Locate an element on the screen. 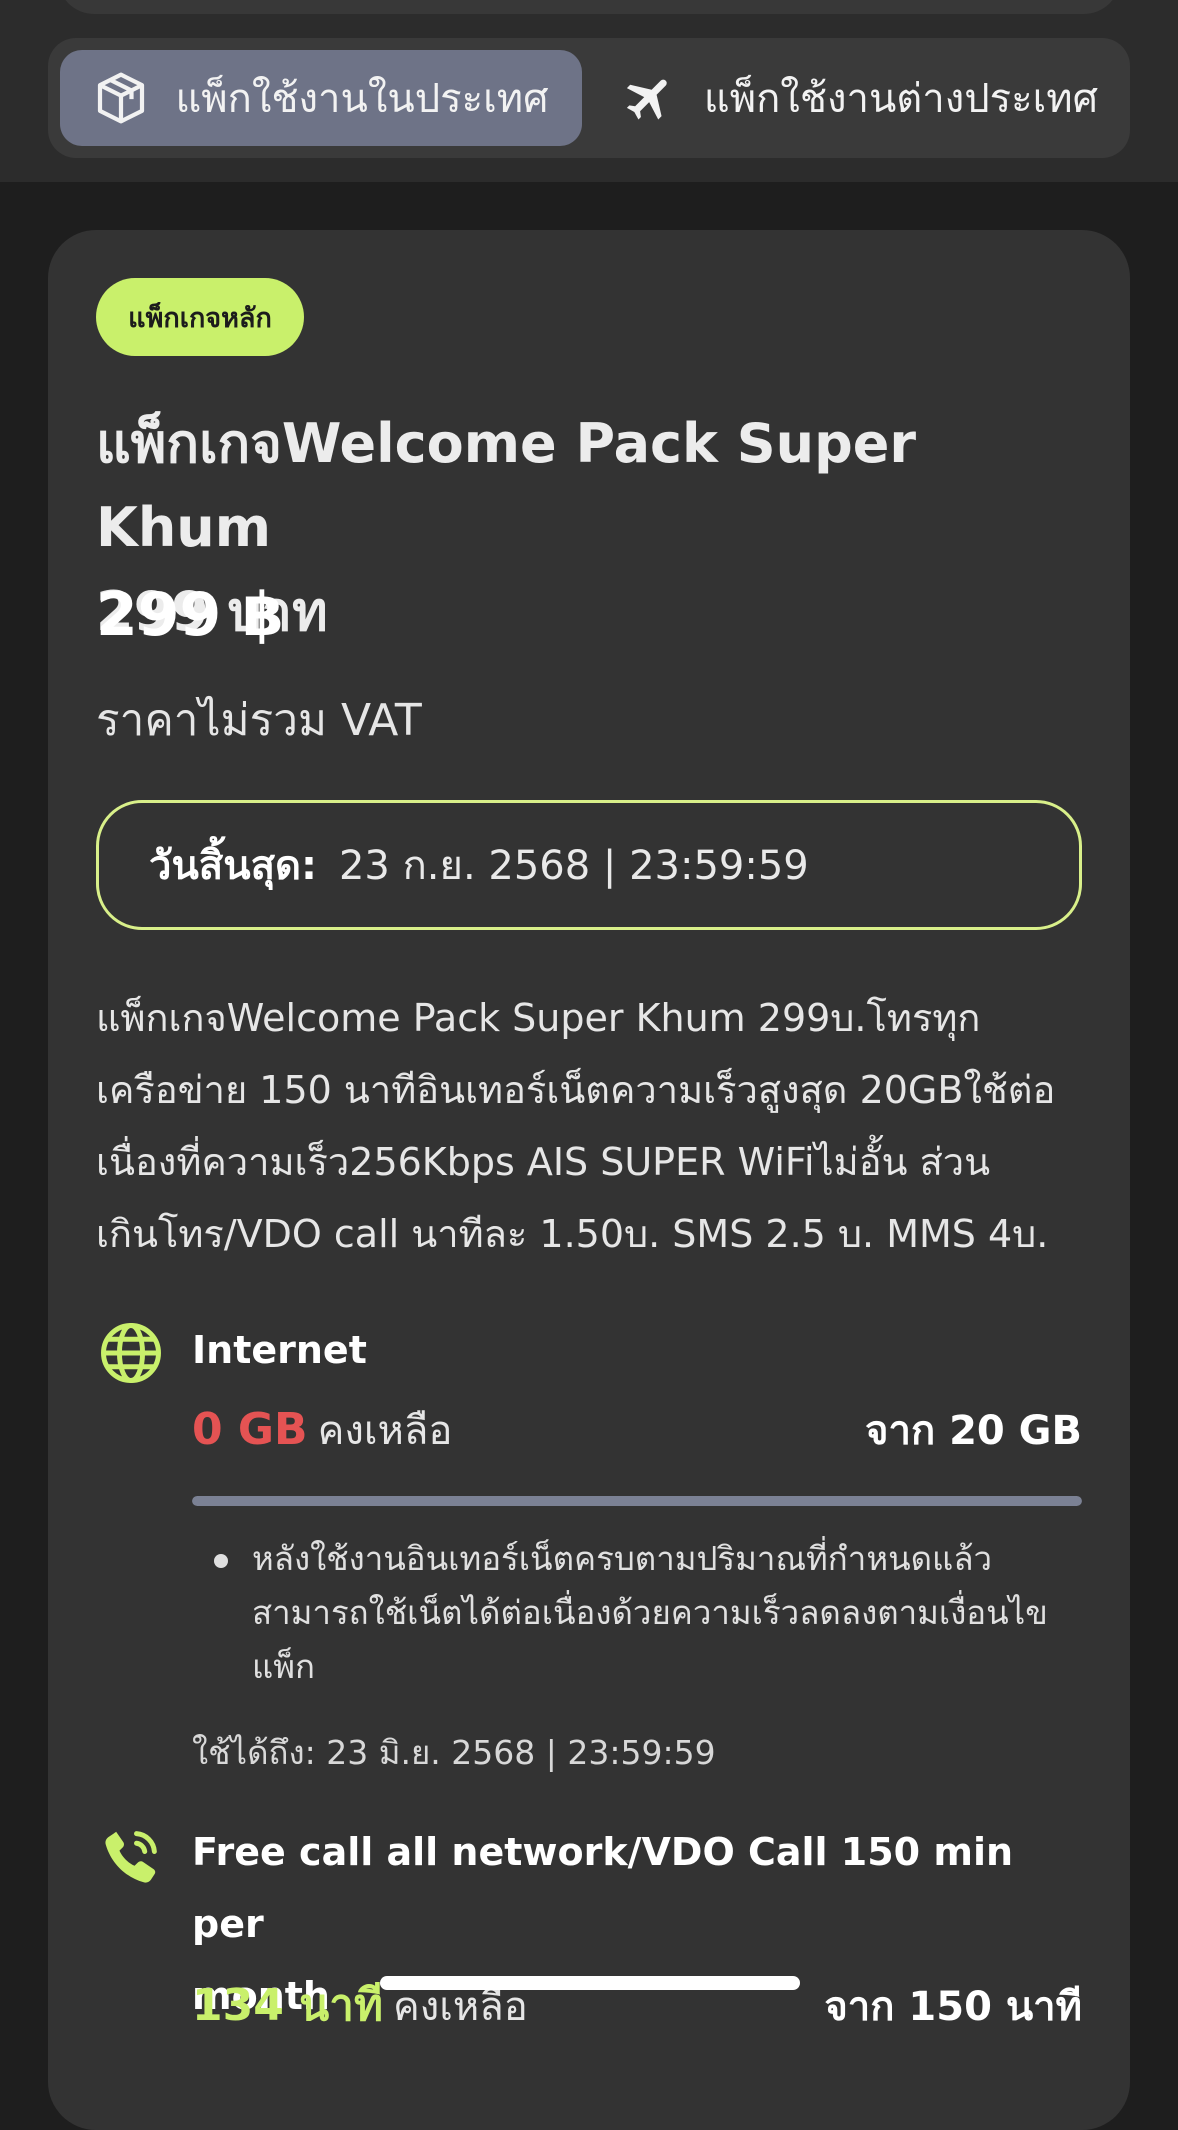 The image size is (1178, 2130). note-line: แพ็ก is located at coordinates (284, 1666).